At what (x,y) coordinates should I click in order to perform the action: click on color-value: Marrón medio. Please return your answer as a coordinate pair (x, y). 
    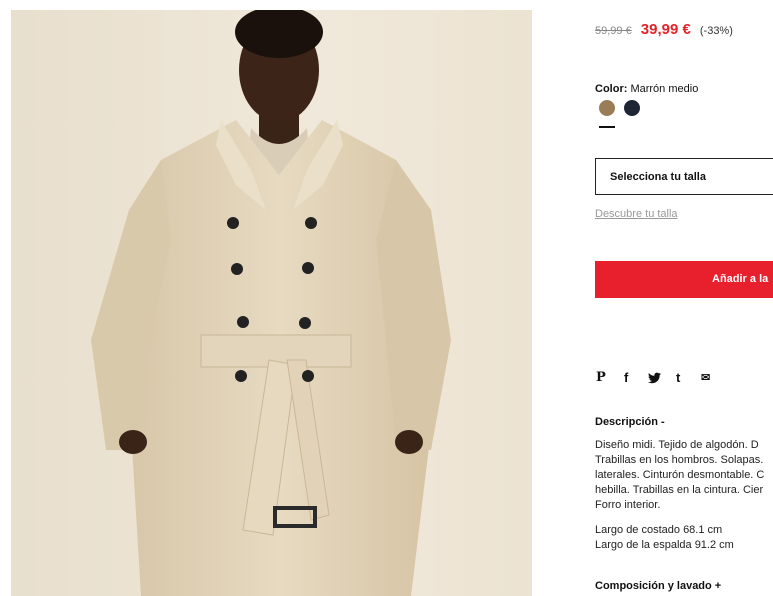
    Looking at the image, I should click on (664, 89).